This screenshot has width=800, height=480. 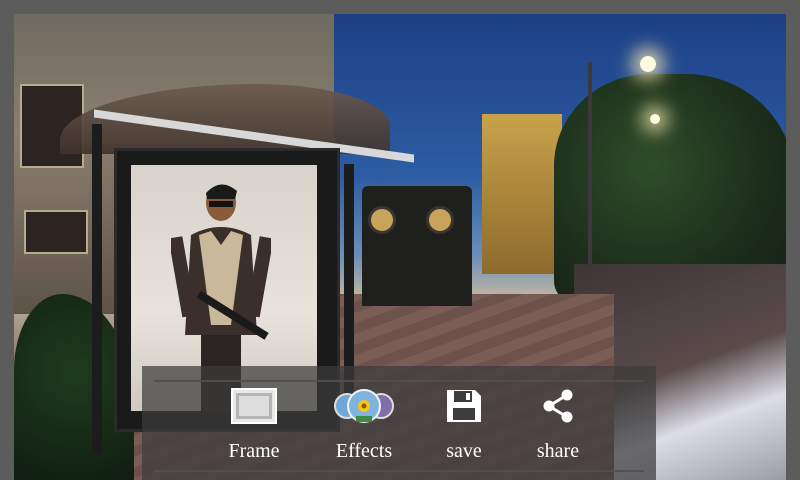 What do you see at coordinates (558, 451) in the screenshot?
I see `share-label: share` at bounding box center [558, 451].